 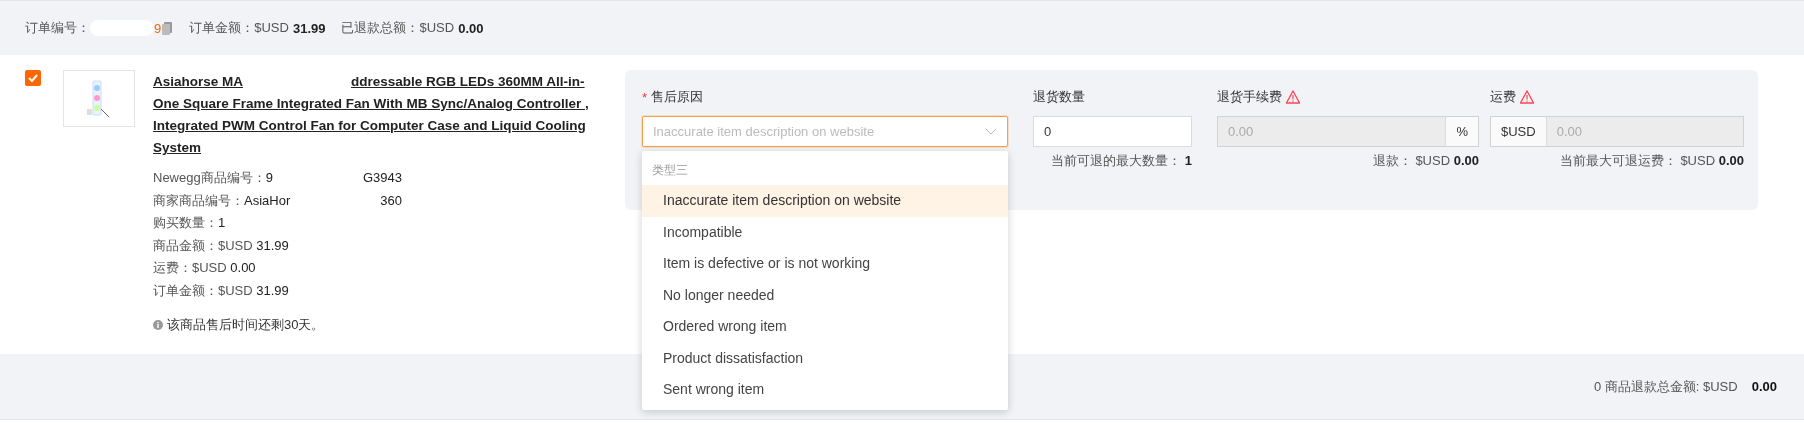 What do you see at coordinates (1651, 161) in the screenshot?
I see `max-shipping-hint: 当前最大可退运费： $USD 0.00` at bounding box center [1651, 161].